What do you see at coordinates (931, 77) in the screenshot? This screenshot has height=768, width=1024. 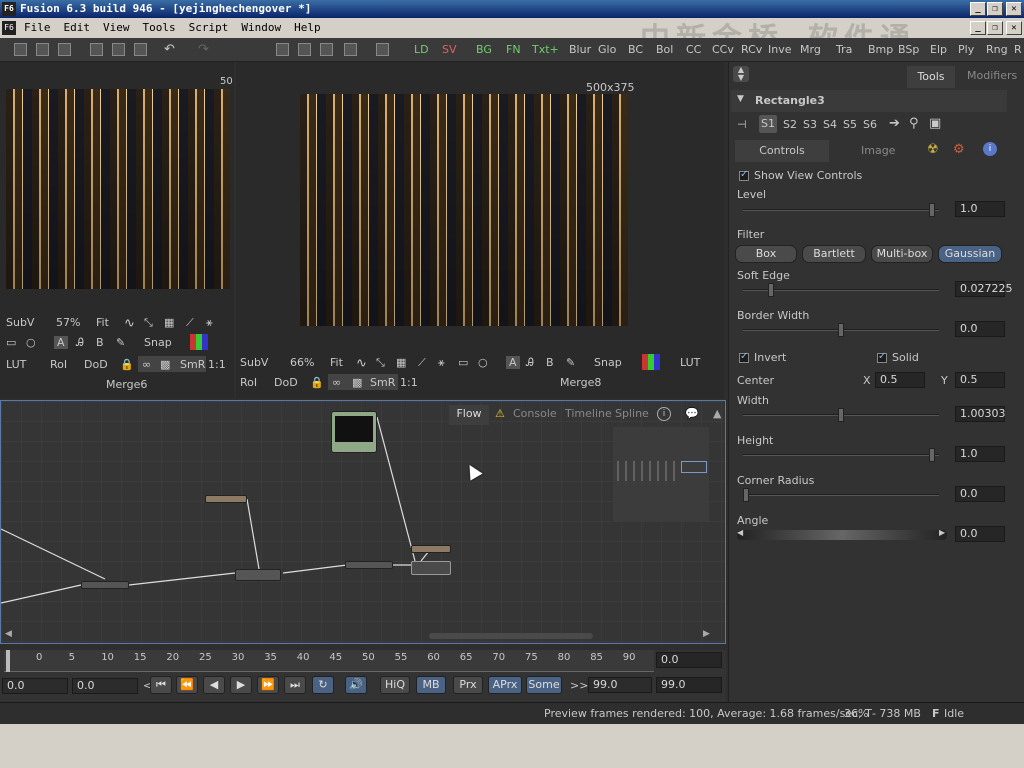 I see `tab-tools: Tools` at bounding box center [931, 77].